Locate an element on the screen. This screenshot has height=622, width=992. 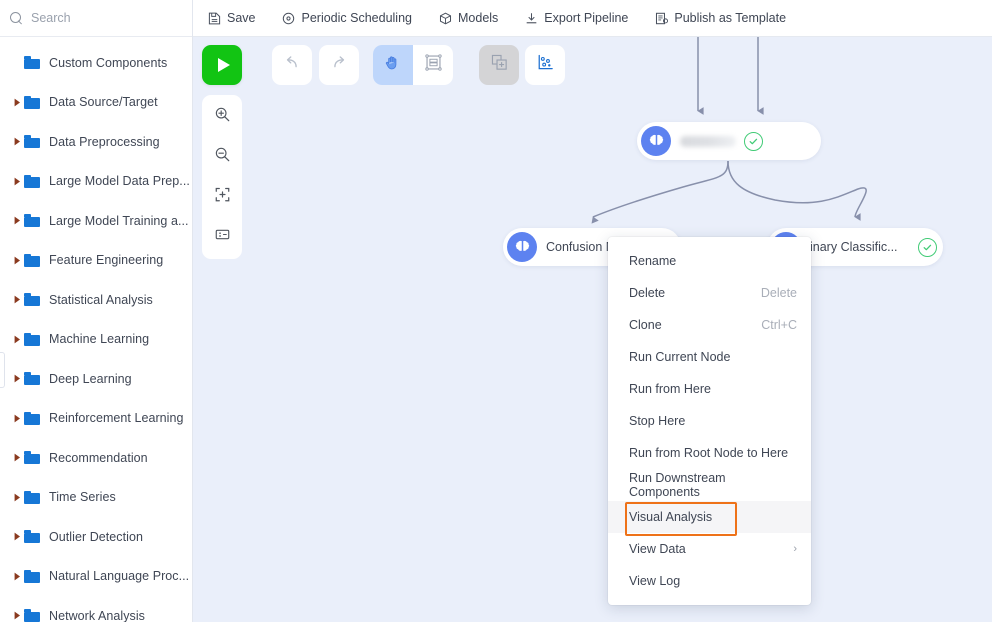
select-frame-tool is located at coordinates (433, 65).